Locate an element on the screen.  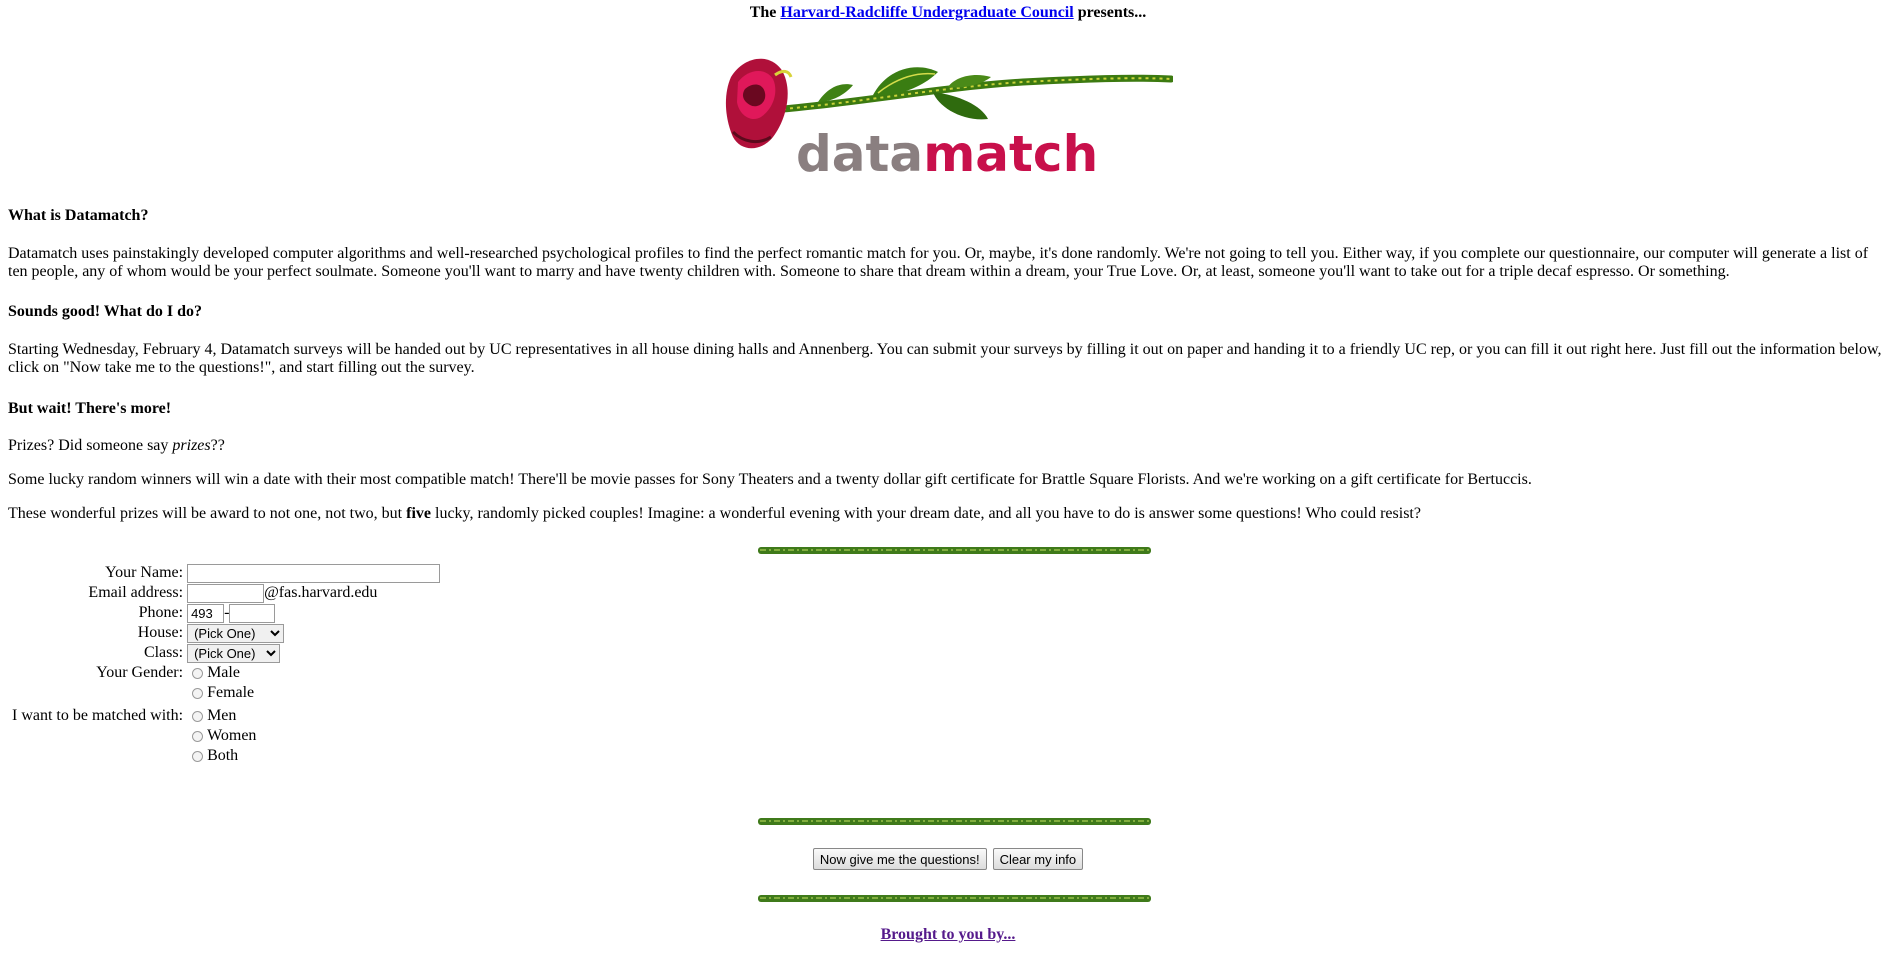
form-buttons: Now give me the questions! Clear my info is located at coordinates (948, 859).